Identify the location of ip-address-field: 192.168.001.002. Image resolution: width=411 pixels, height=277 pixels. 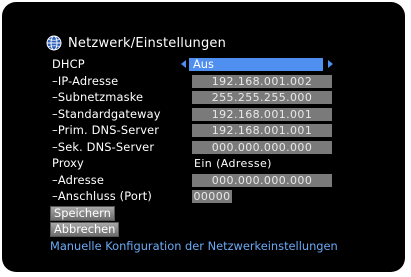
(262, 81).